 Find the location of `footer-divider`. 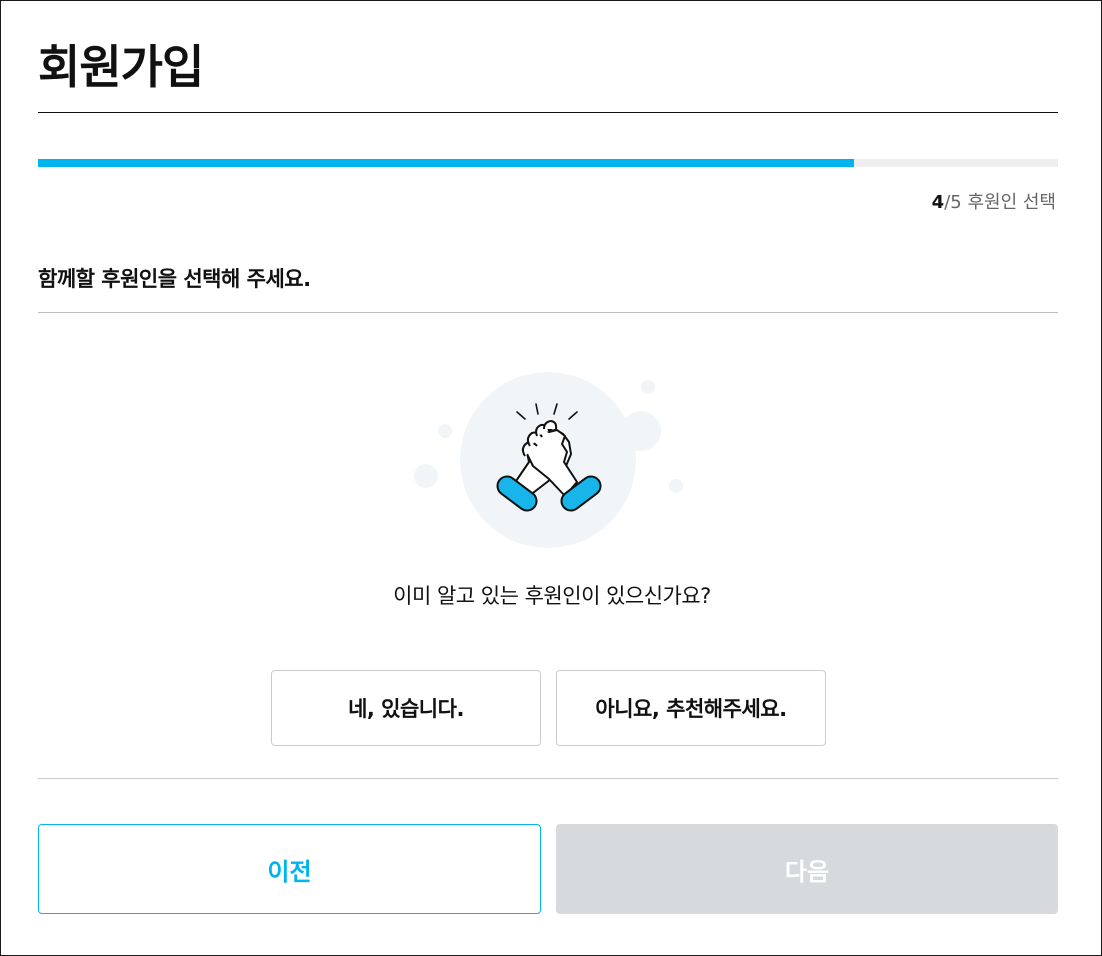

footer-divider is located at coordinates (548, 778).